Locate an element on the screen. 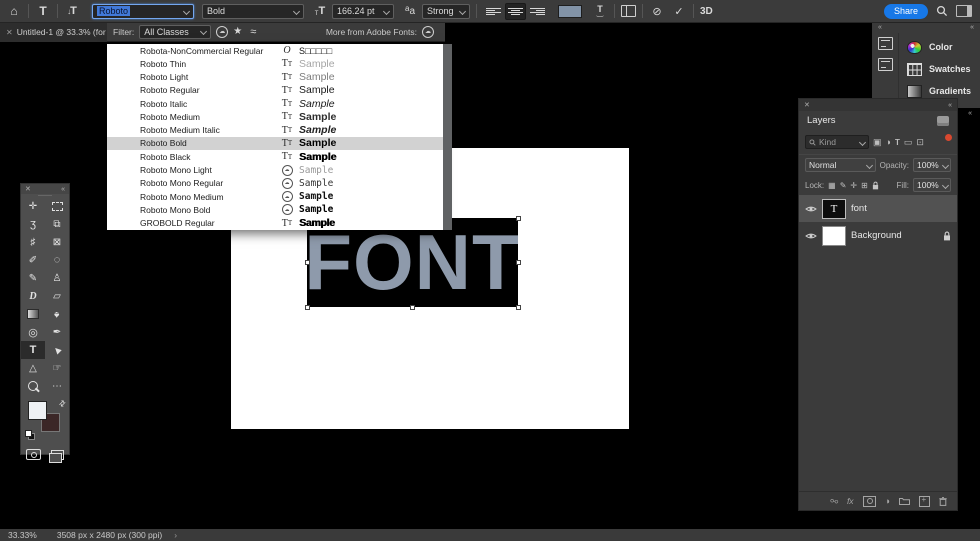 This screenshot has height=541, width=980. zoom-tool is located at coordinates (33, 386).